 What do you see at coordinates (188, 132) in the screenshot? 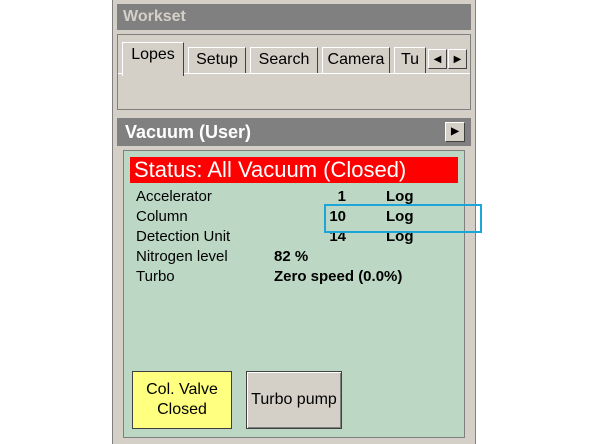
I see `vacuum-title: Vacuum (User)` at bounding box center [188, 132].